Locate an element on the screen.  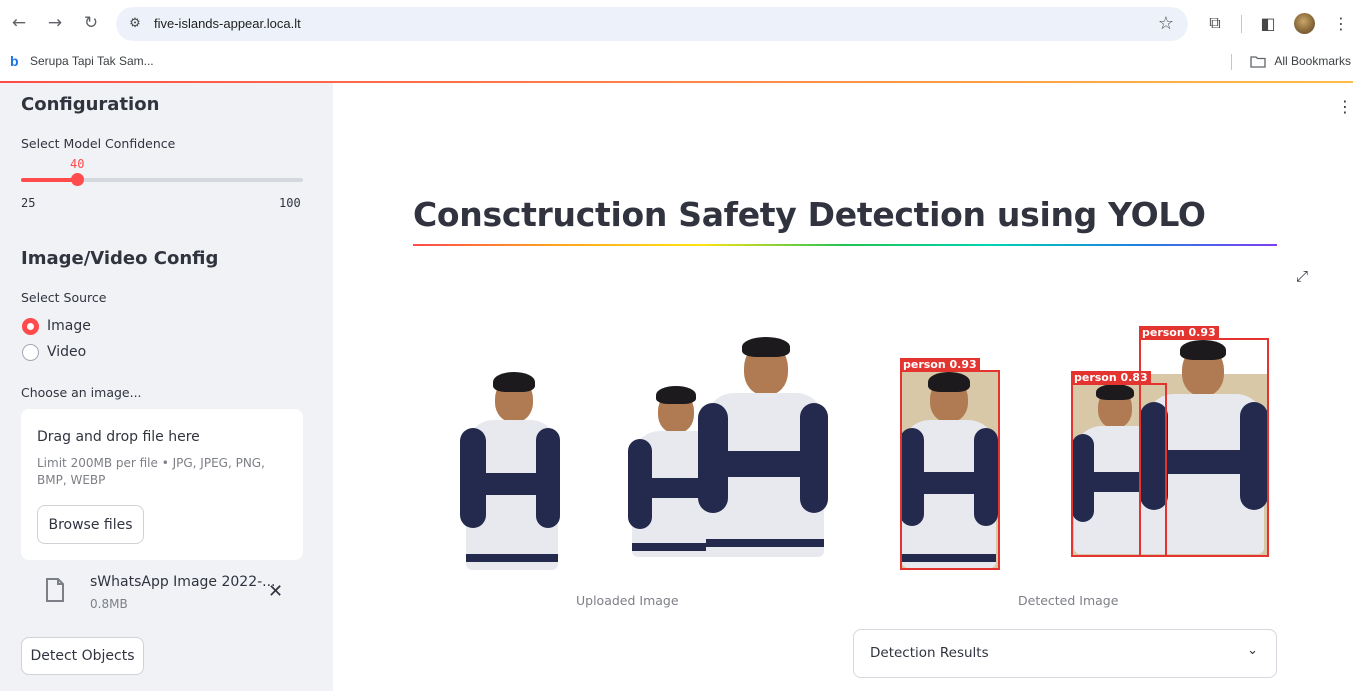
uploaded-image-caption: Uploaded Image is located at coordinates (627, 600).